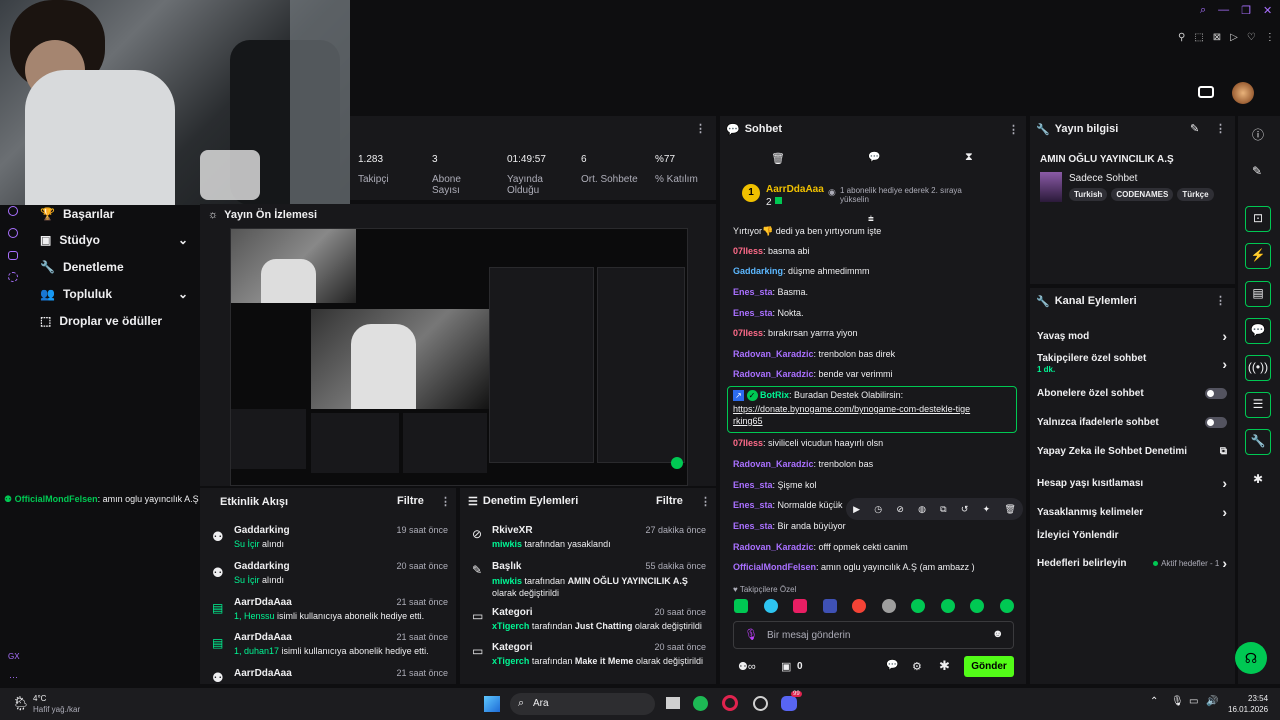 The image size is (1280, 720). What do you see at coordinates (1246, 12) in the screenshot?
I see `restore-icon: ❐` at bounding box center [1246, 12].